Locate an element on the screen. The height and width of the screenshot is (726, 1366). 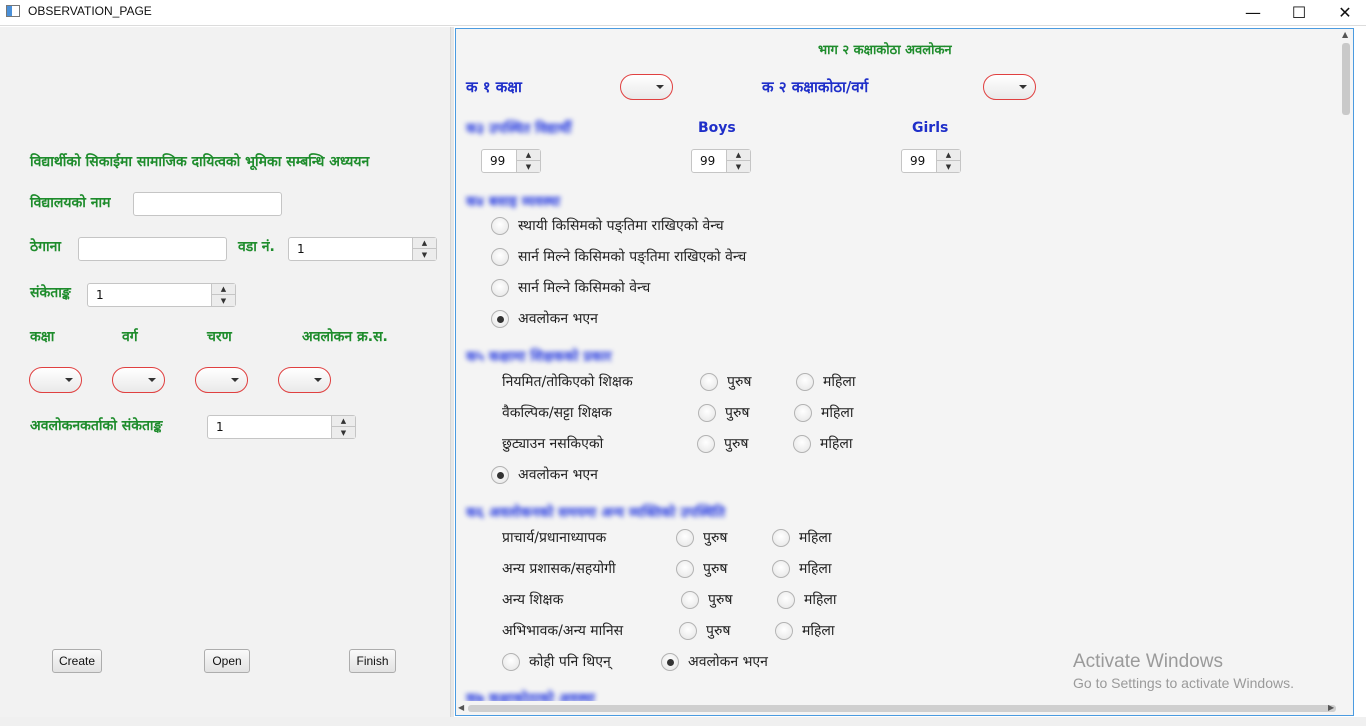
observer-code-spinner: 1 ▲ ▼ is located at coordinates (281, 427).